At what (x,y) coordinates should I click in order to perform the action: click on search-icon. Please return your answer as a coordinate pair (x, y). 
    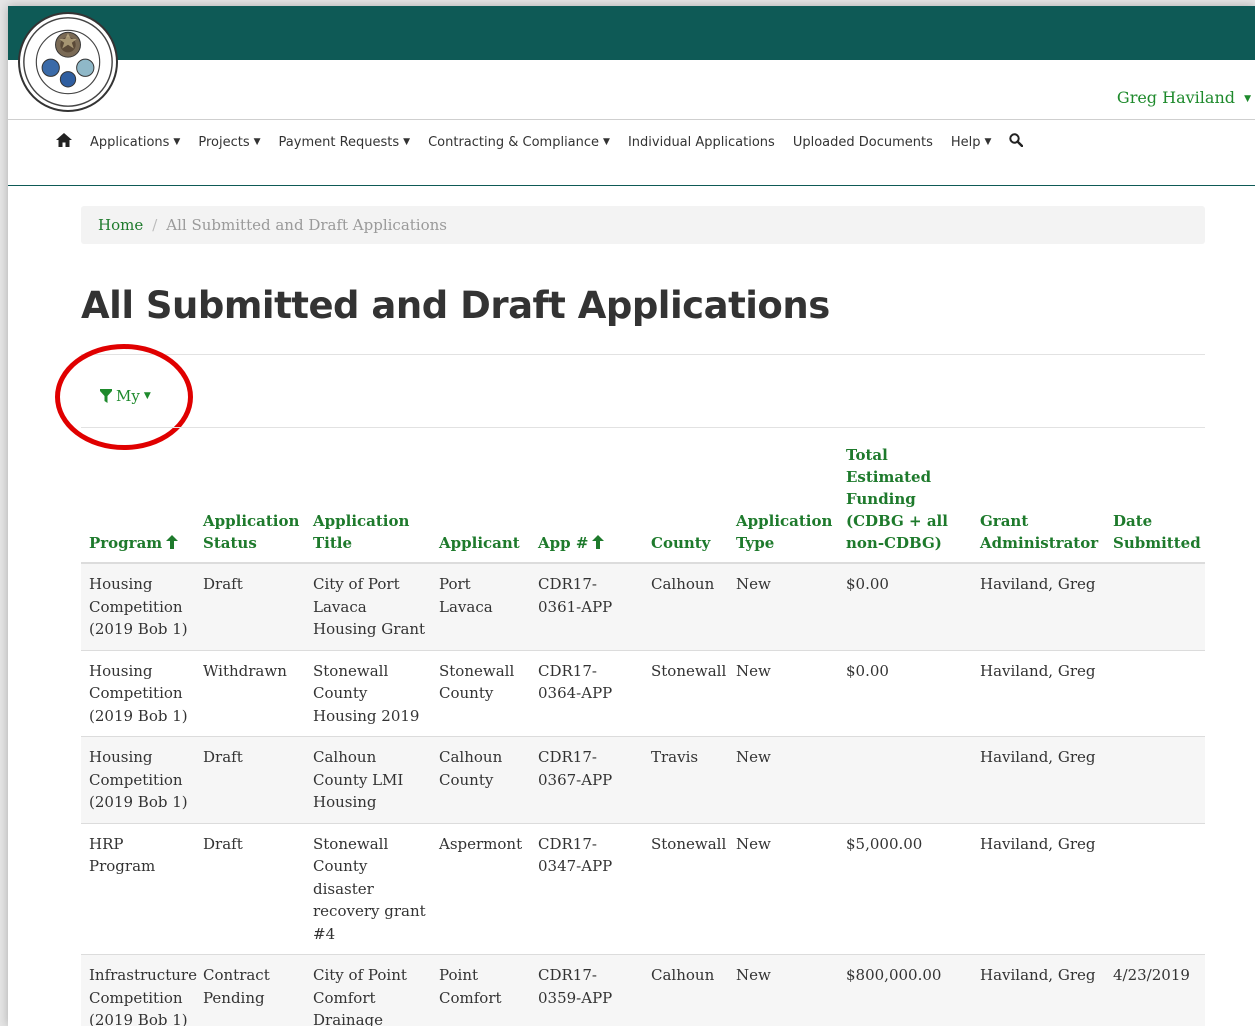
    Looking at the image, I should click on (1016, 140).